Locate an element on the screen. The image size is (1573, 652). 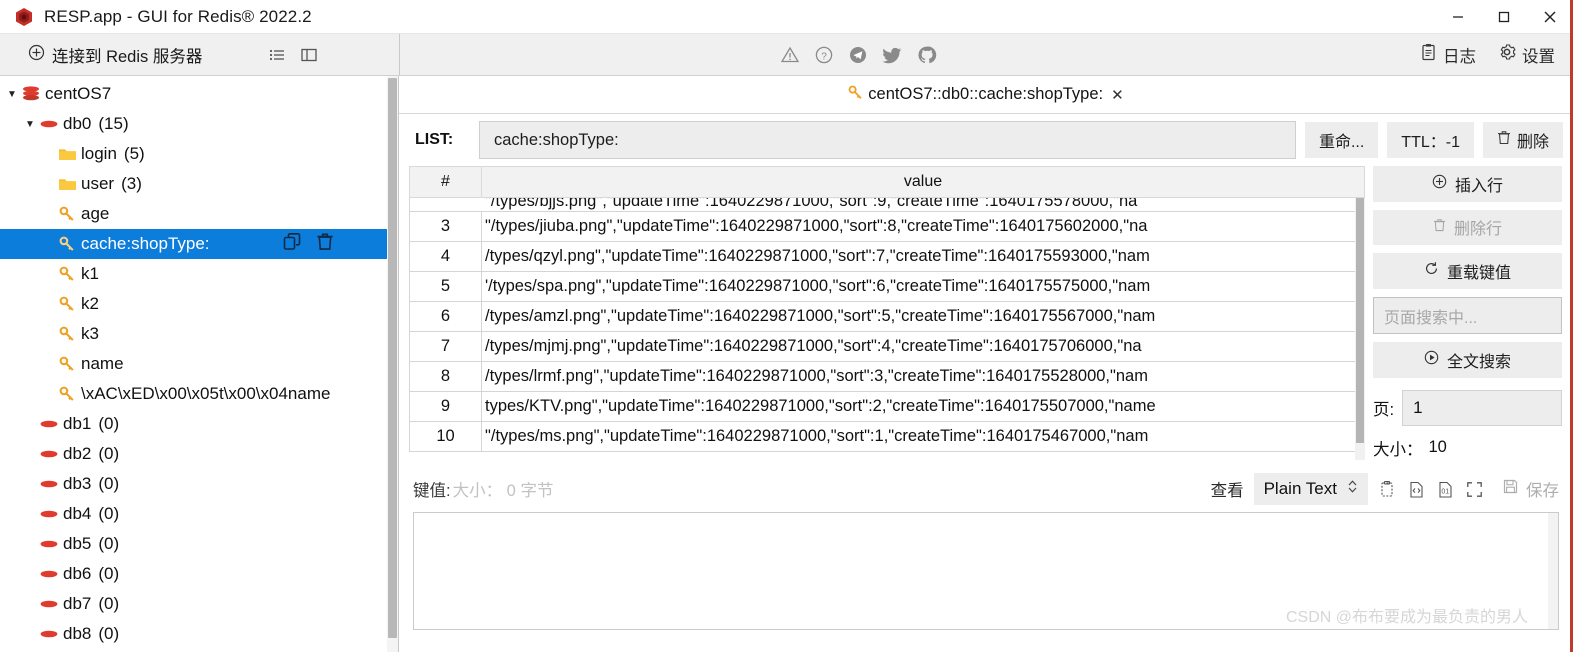
table-header: # value is located at coordinates (887, 182).